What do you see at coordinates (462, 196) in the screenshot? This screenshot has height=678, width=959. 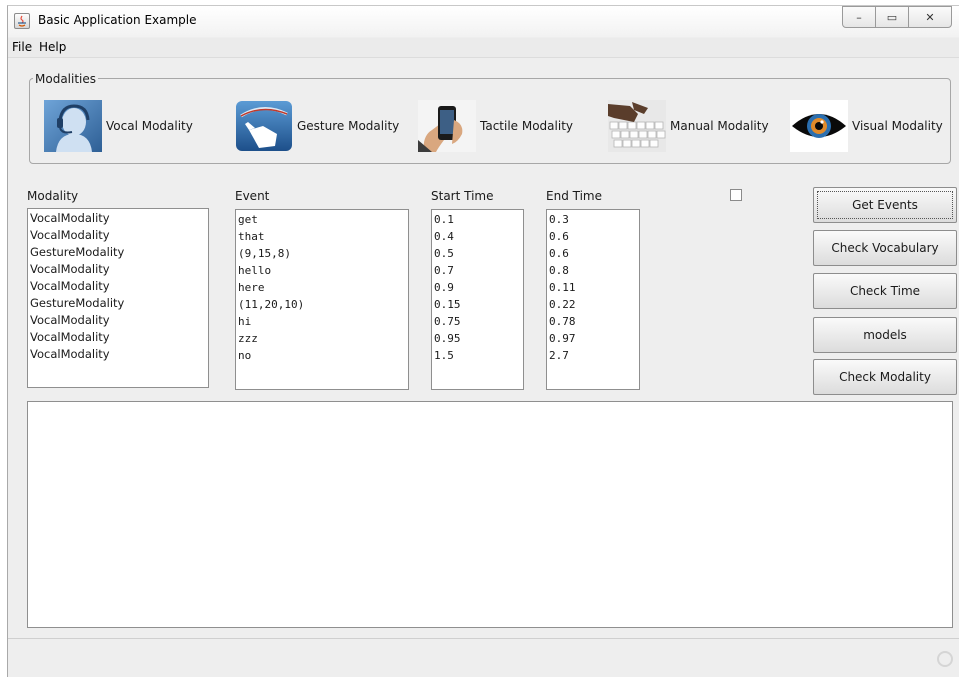 I see `start-time-column-label: Start Time` at bounding box center [462, 196].